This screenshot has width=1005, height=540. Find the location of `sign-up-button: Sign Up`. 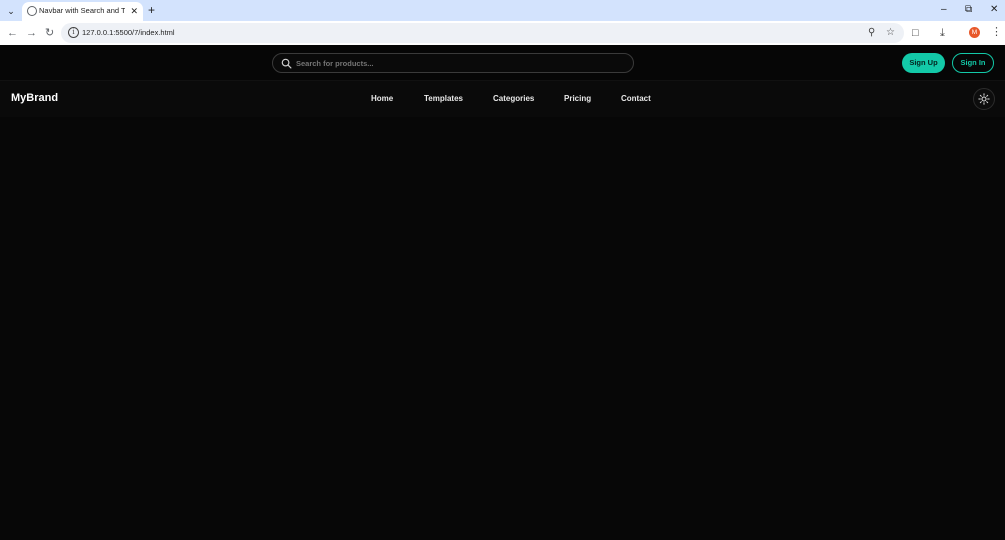

sign-up-button: Sign Up is located at coordinates (923, 63).